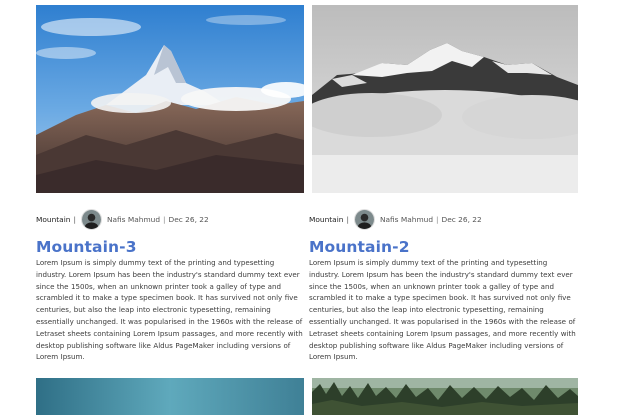 This screenshot has width=622, height=415. I want to click on post-title: Mountain-3, so click(170, 247).